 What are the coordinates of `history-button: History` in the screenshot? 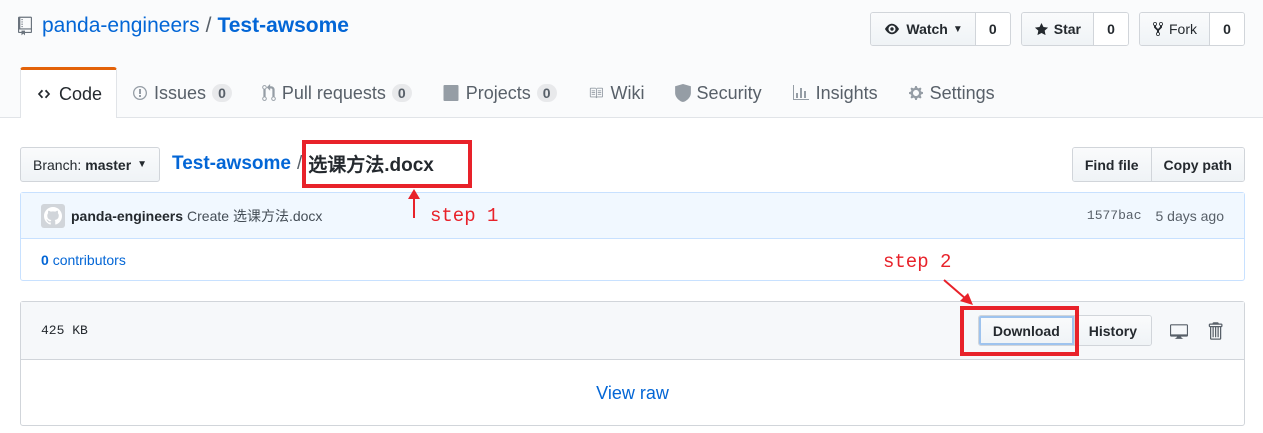 It's located at (1112, 330).